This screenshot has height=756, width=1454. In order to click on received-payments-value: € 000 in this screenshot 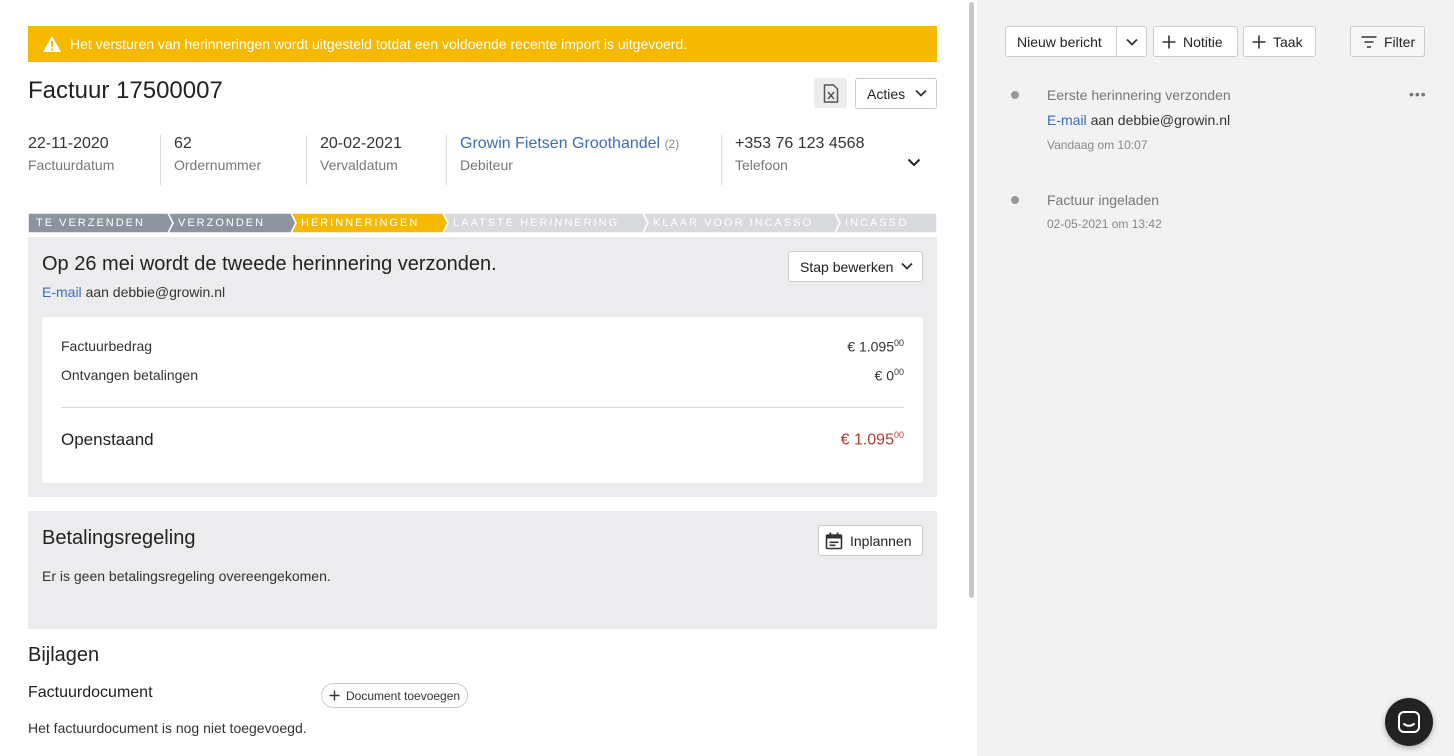, I will do `click(889, 375)`.